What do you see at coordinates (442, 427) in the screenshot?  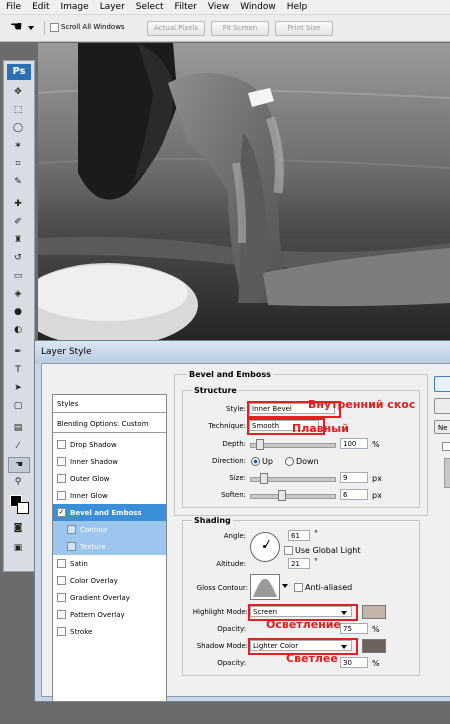 I see `new-style-button: Ne` at bounding box center [442, 427].